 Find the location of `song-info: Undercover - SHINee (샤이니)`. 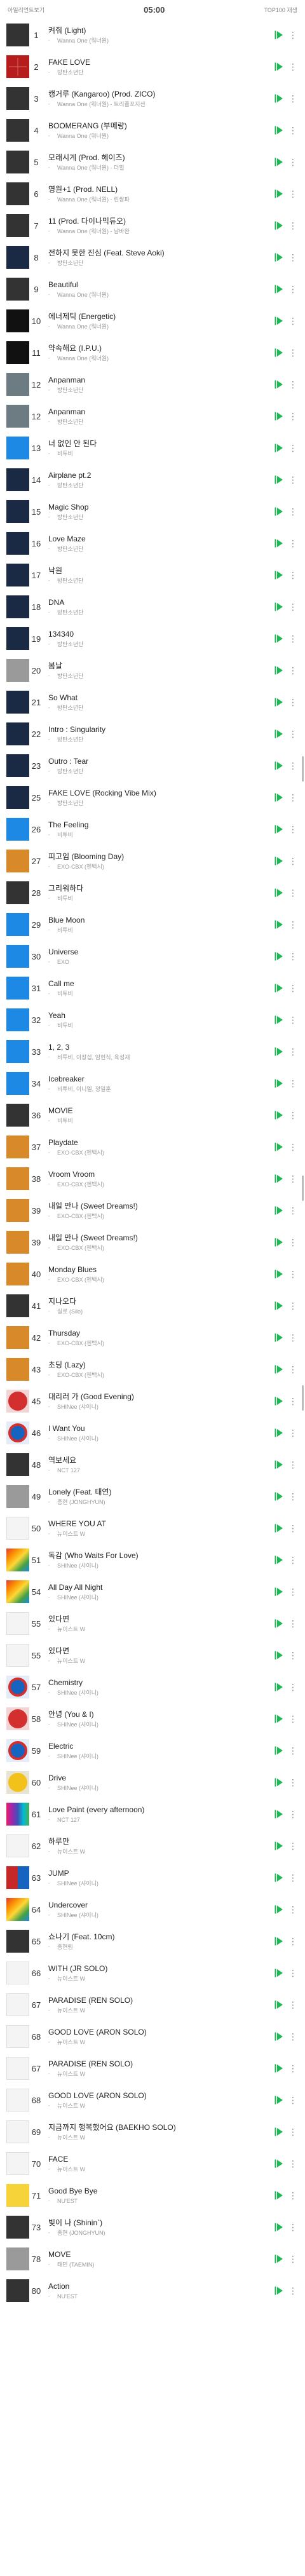

song-info: Undercover - SHINee (샤이니) is located at coordinates (157, 1910).